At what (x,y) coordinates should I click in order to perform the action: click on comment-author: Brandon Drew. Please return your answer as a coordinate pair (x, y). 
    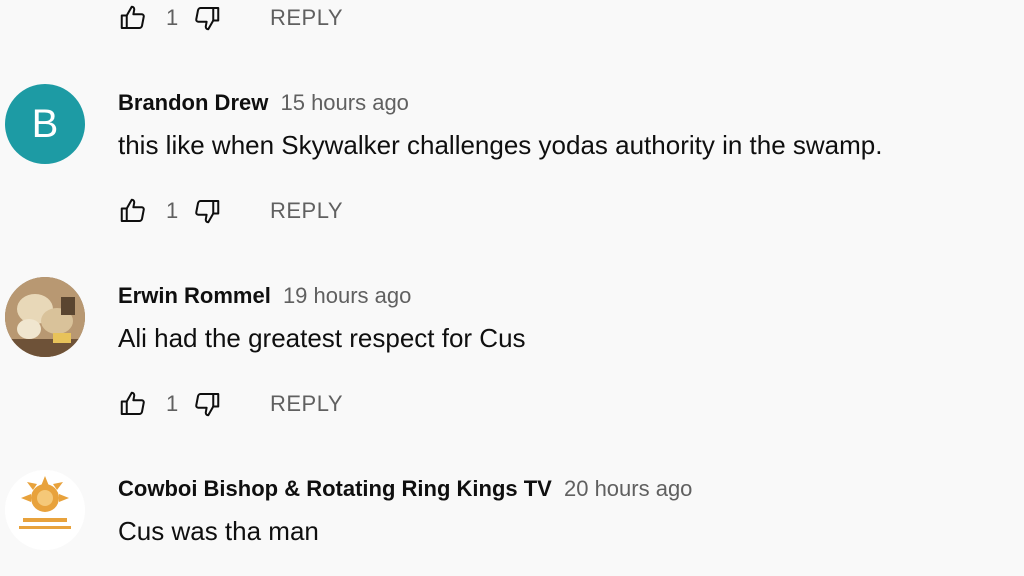
    Looking at the image, I should click on (193, 102).